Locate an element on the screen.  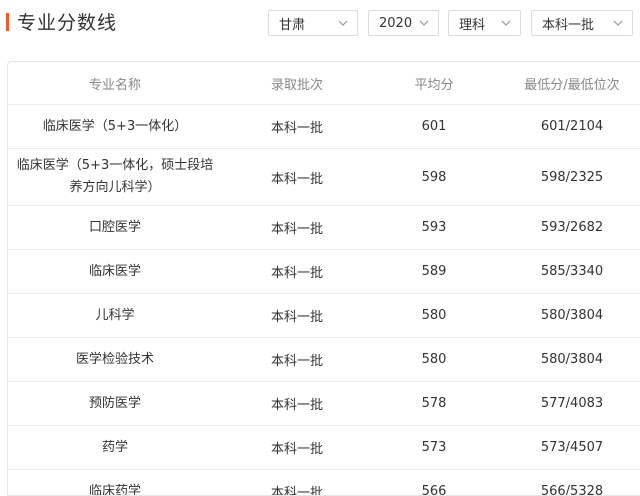
major-name: 口腔医学 is located at coordinates (115, 227).